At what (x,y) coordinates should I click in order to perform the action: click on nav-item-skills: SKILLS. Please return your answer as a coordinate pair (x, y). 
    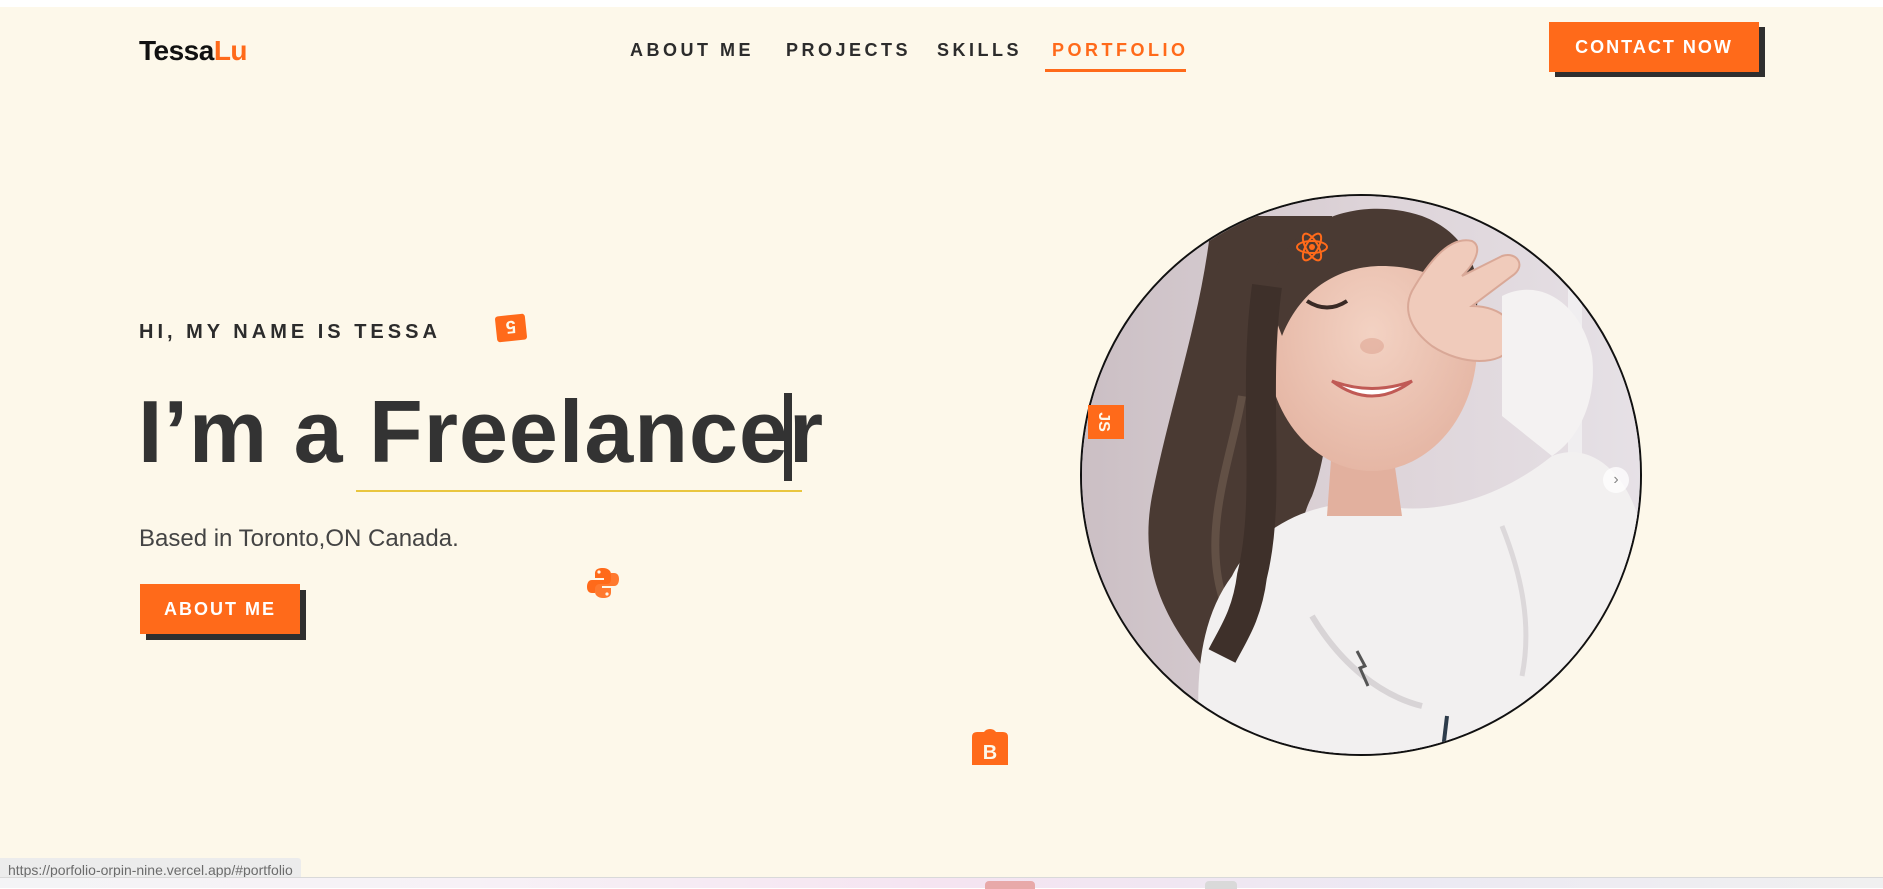
    Looking at the image, I should click on (979, 50).